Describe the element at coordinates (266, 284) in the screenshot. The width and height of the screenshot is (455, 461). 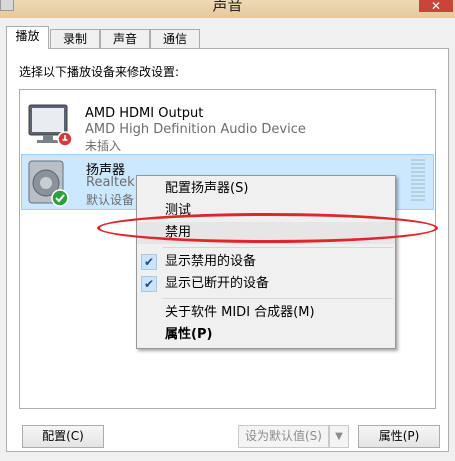
I see `menu-item-show-disconnected: ✔ 显示已断开的设备` at that location.